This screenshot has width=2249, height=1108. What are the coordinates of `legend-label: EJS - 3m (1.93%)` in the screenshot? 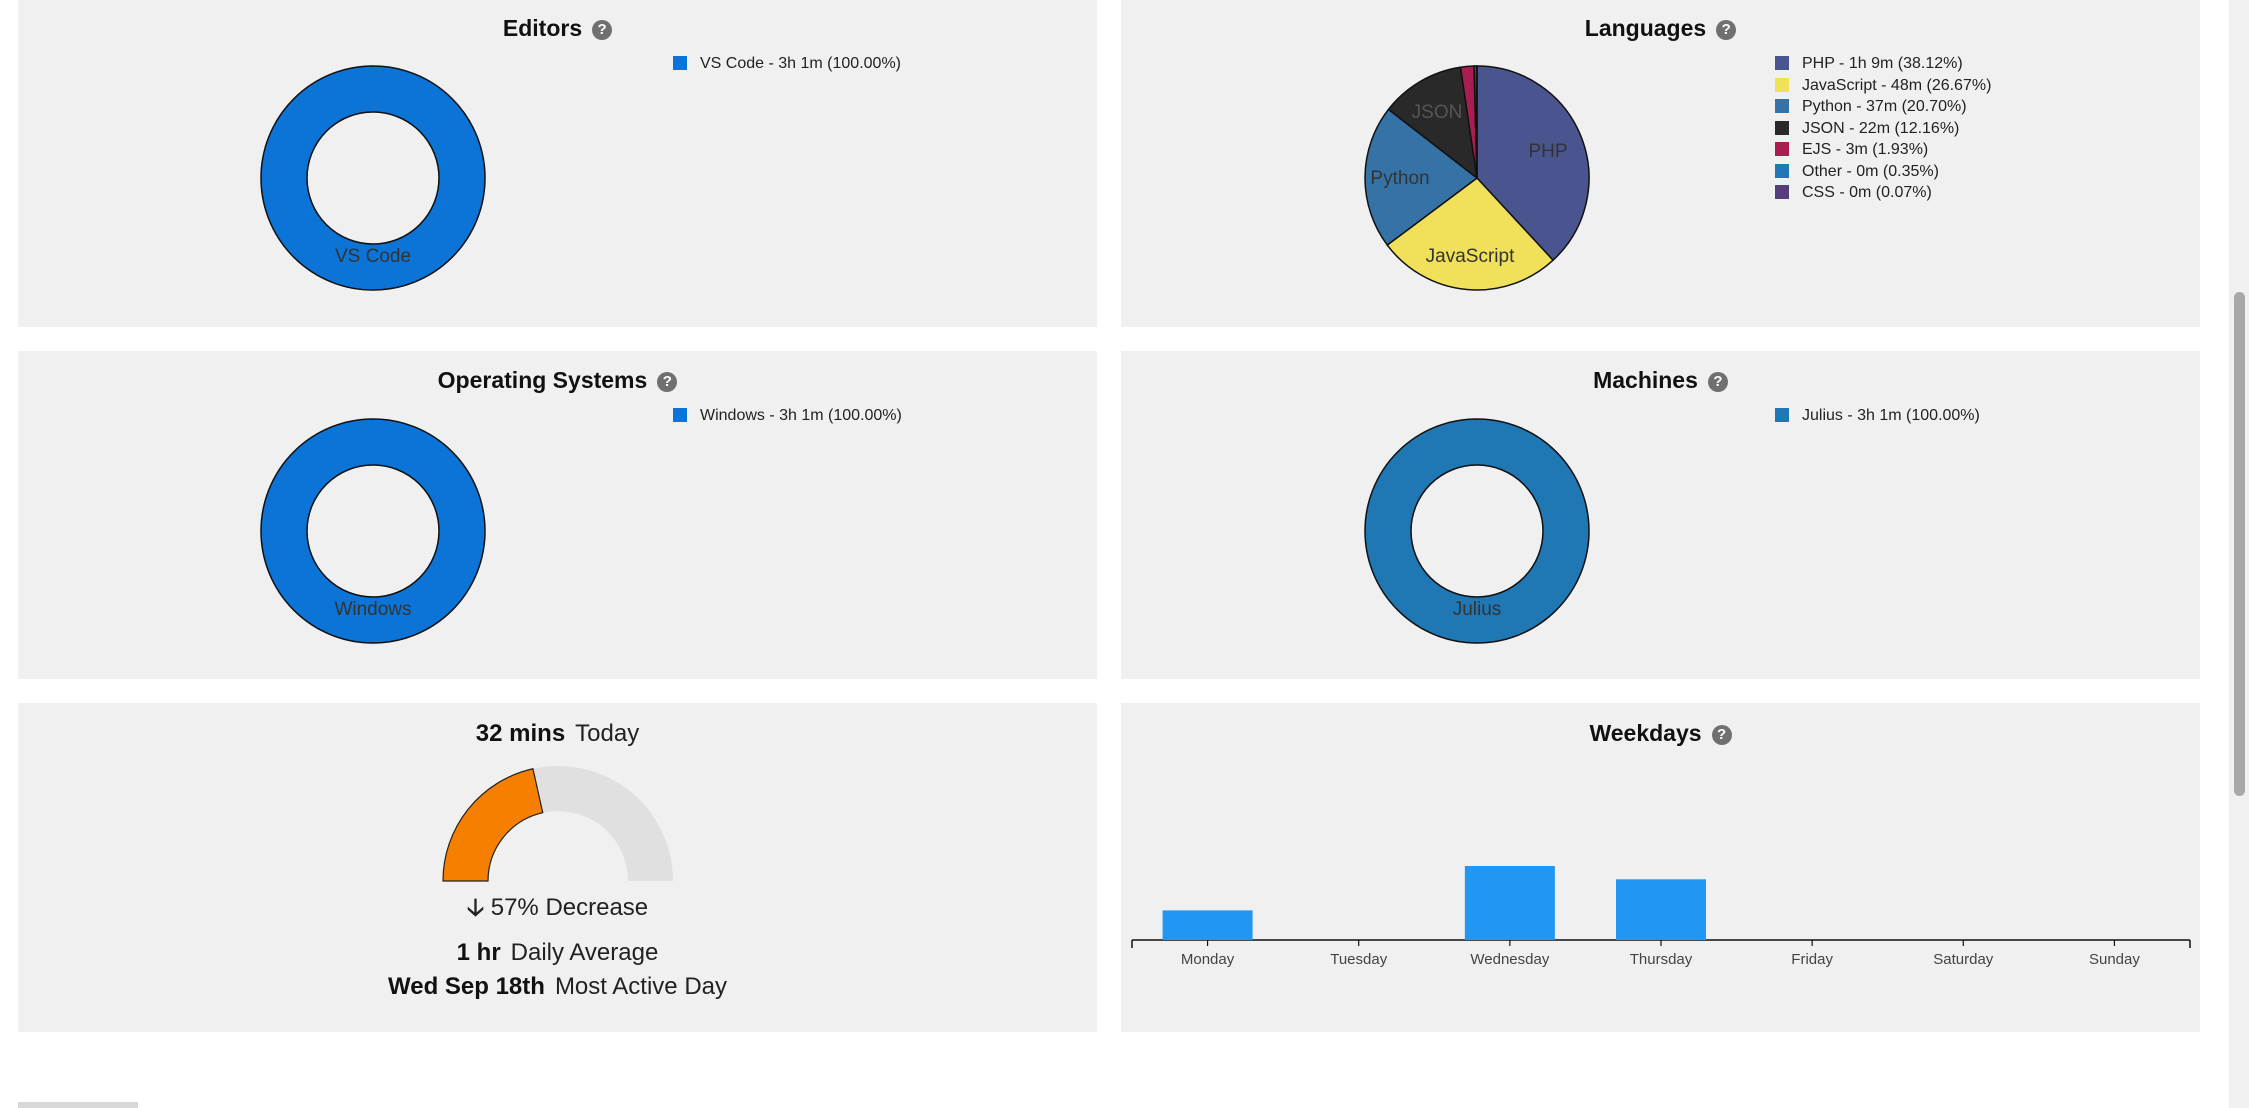 It's located at (1865, 149).